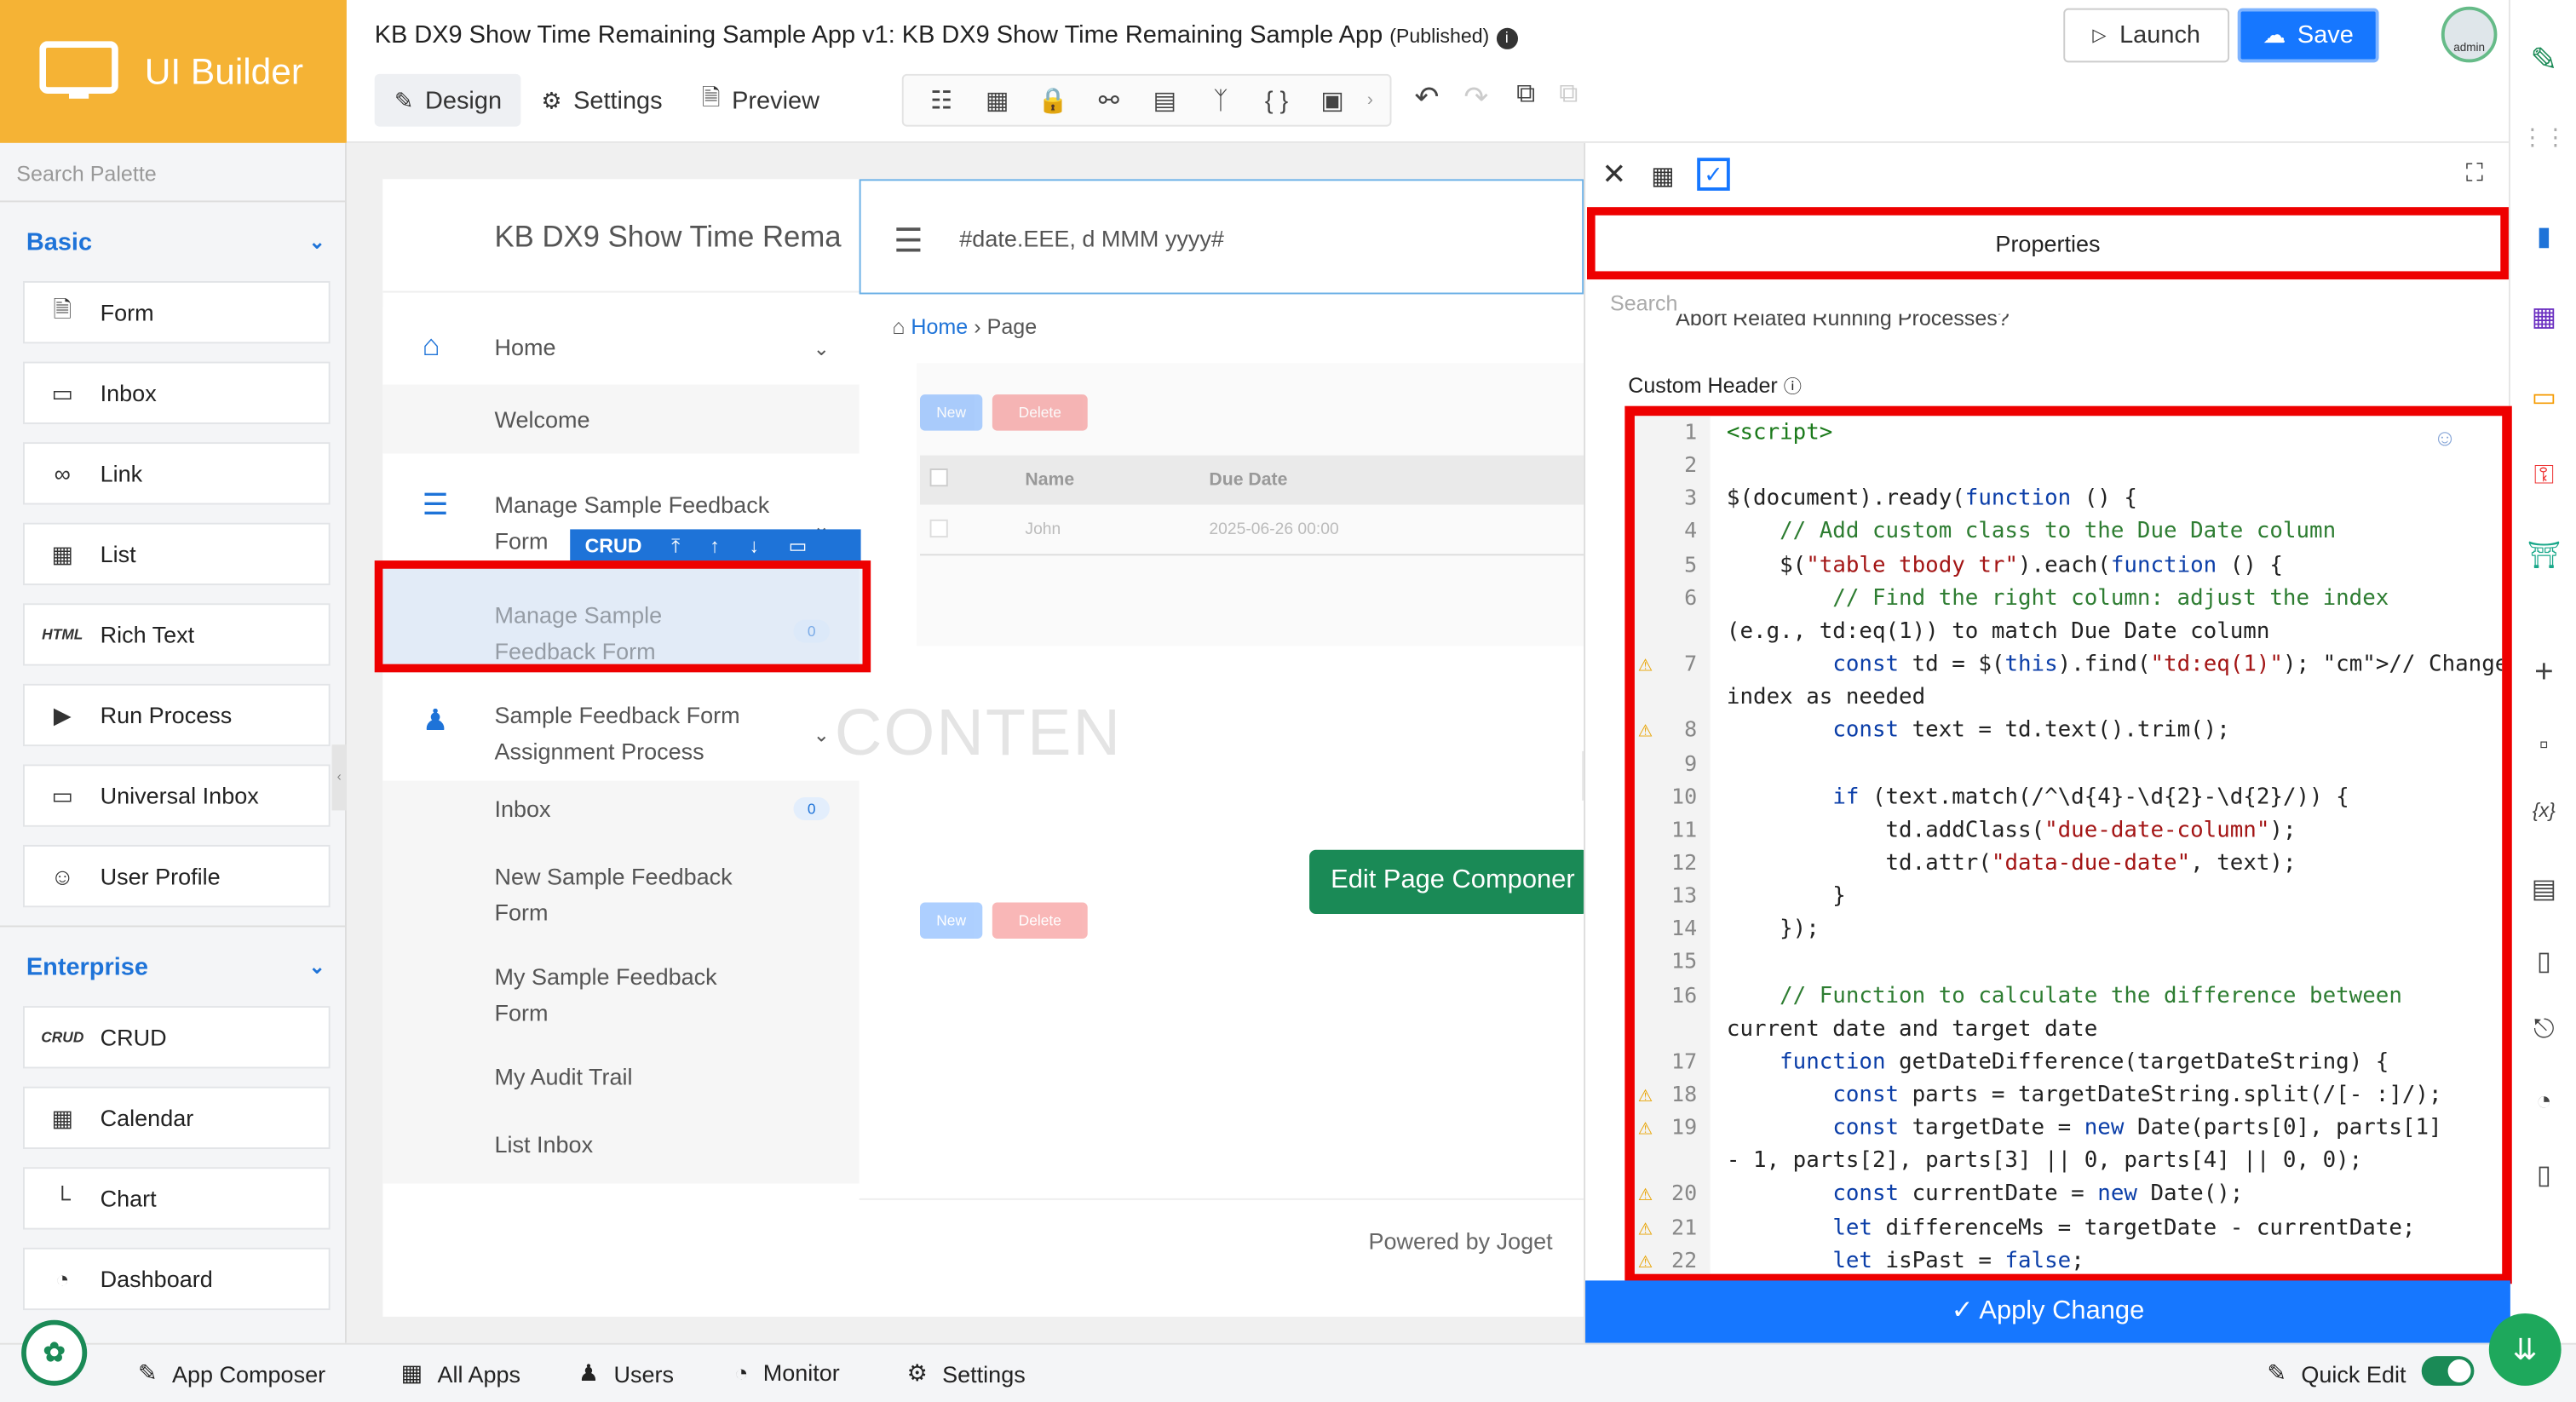 This screenshot has height=1402, width=2576. I want to click on bottom-item-all-apps: ▦ All Apps, so click(460, 1373).